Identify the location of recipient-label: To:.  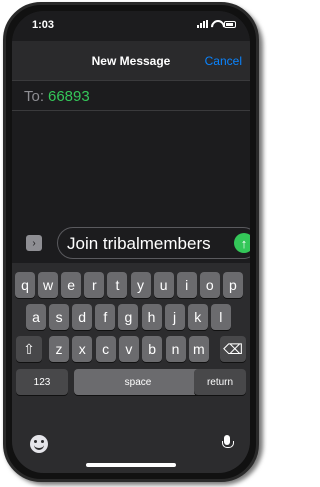
(34, 96).